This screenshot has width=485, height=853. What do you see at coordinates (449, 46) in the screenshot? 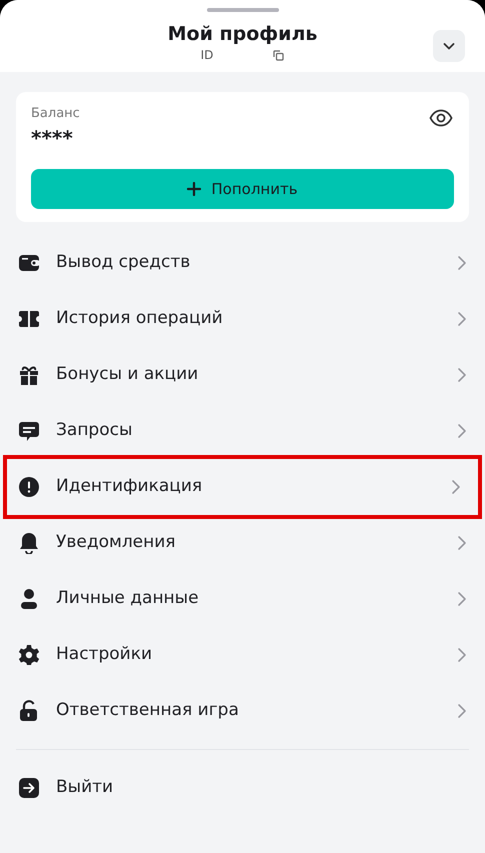
I see `collapse-button` at bounding box center [449, 46].